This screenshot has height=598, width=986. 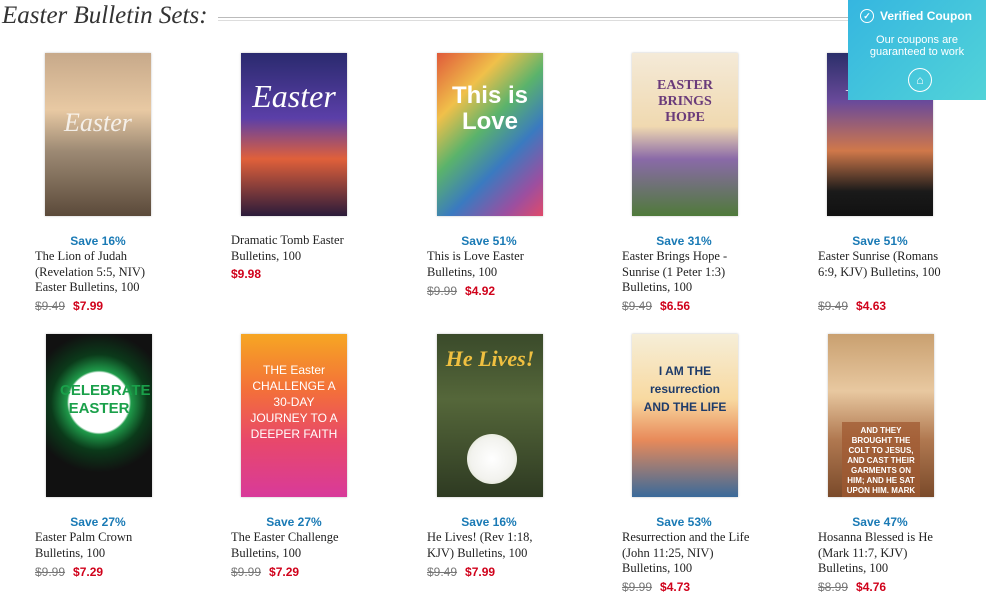 I want to click on check-circle-icon: ✓, so click(x=867, y=16).